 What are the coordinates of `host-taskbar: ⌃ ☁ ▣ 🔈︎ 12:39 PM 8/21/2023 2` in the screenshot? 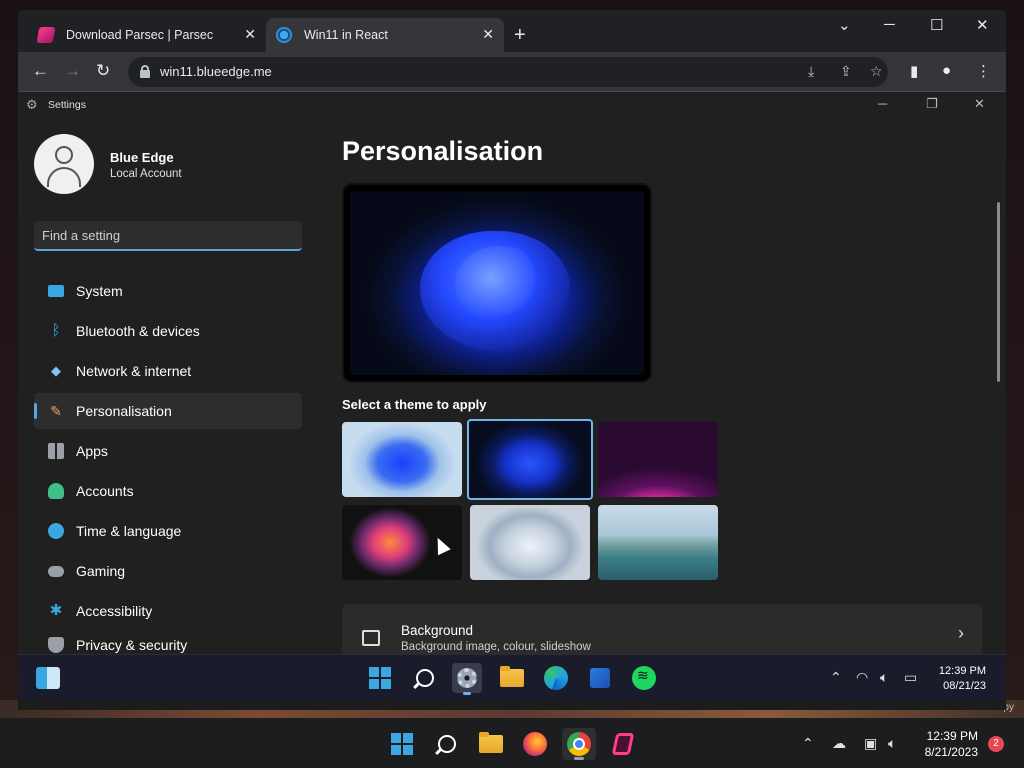 It's located at (512, 743).